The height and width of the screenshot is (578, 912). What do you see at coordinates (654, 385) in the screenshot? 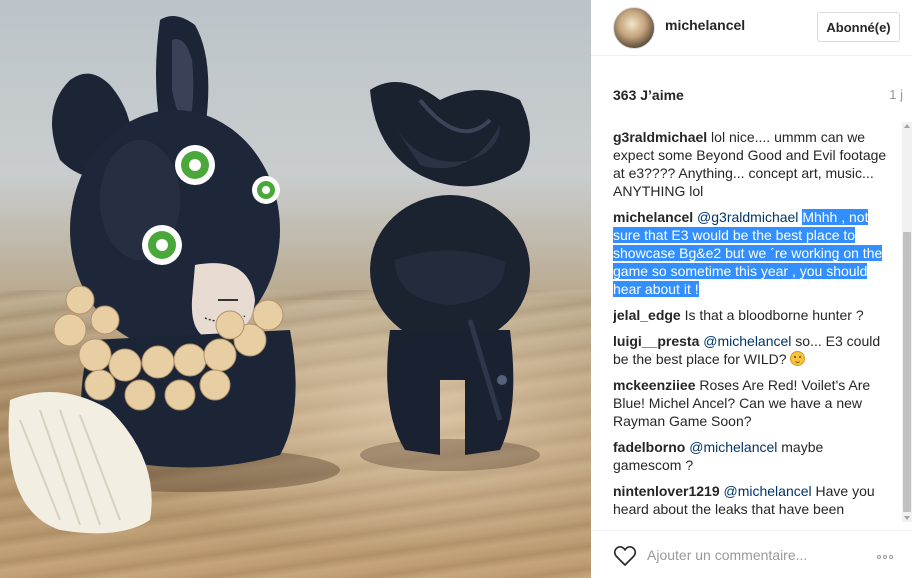
I see `comment-username-link: mckeenziiee` at bounding box center [654, 385].